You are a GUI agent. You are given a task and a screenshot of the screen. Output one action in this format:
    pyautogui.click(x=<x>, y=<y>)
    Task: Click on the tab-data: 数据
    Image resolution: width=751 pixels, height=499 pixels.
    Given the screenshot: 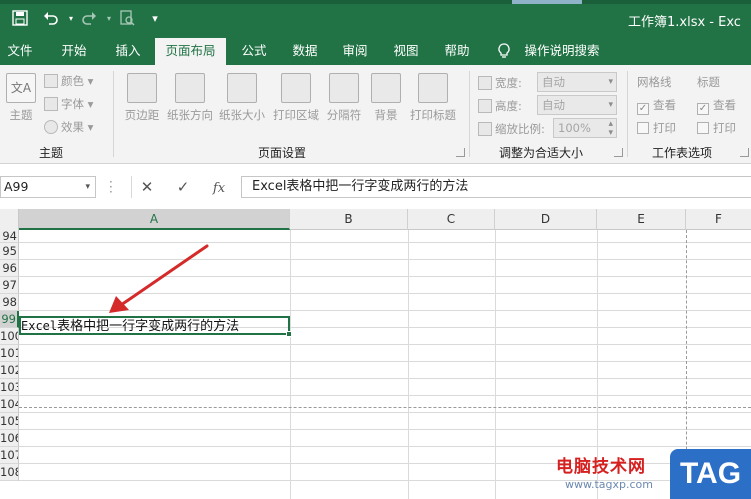 What is the action you would take?
    pyautogui.click(x=305, y=51)
    